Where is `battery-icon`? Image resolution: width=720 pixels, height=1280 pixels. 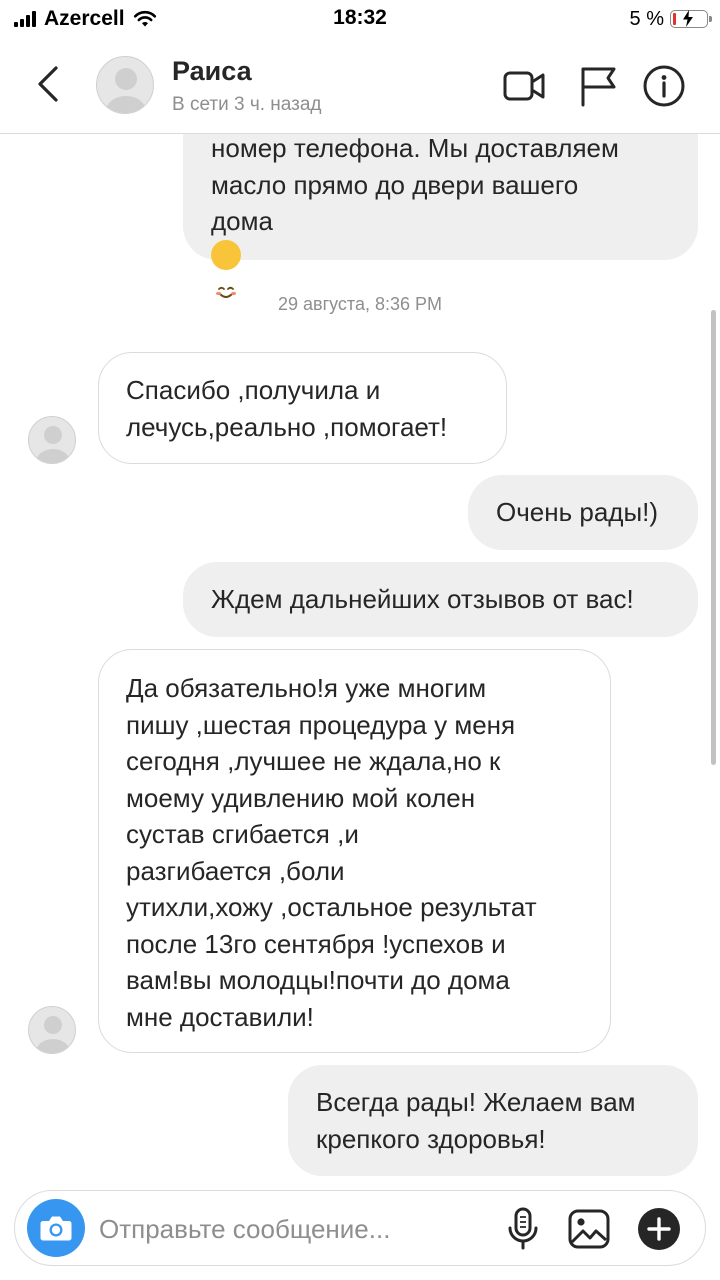
battery-icon is located at coordinates (691, 19).